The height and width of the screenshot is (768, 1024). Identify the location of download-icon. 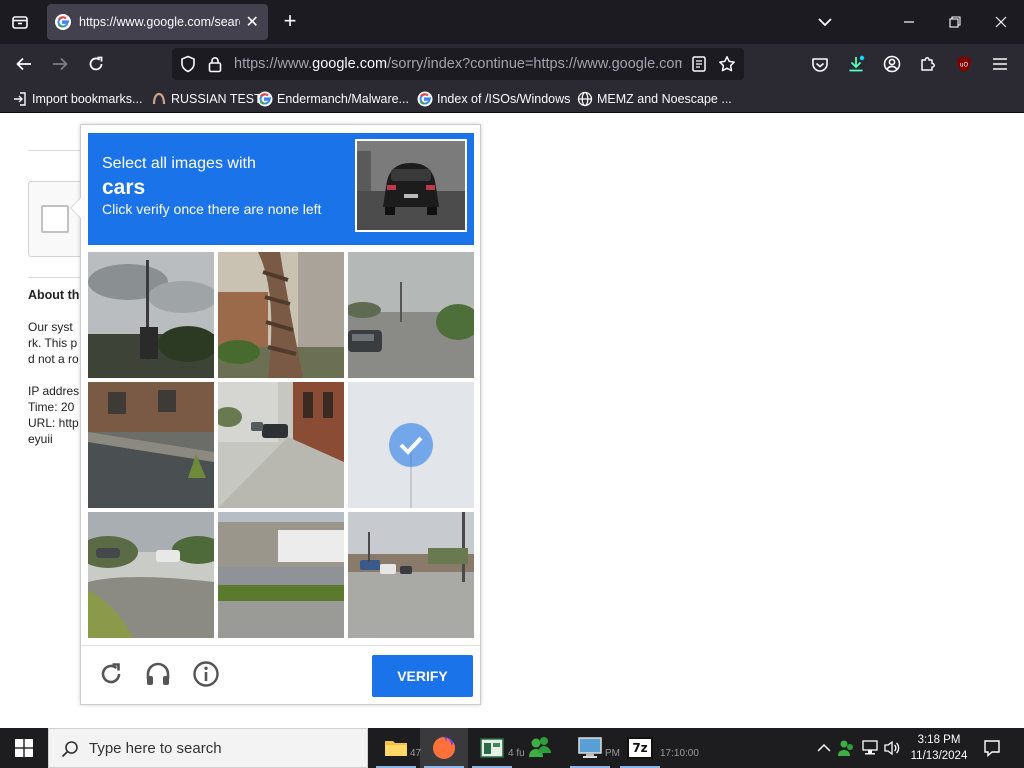
(857, 63).